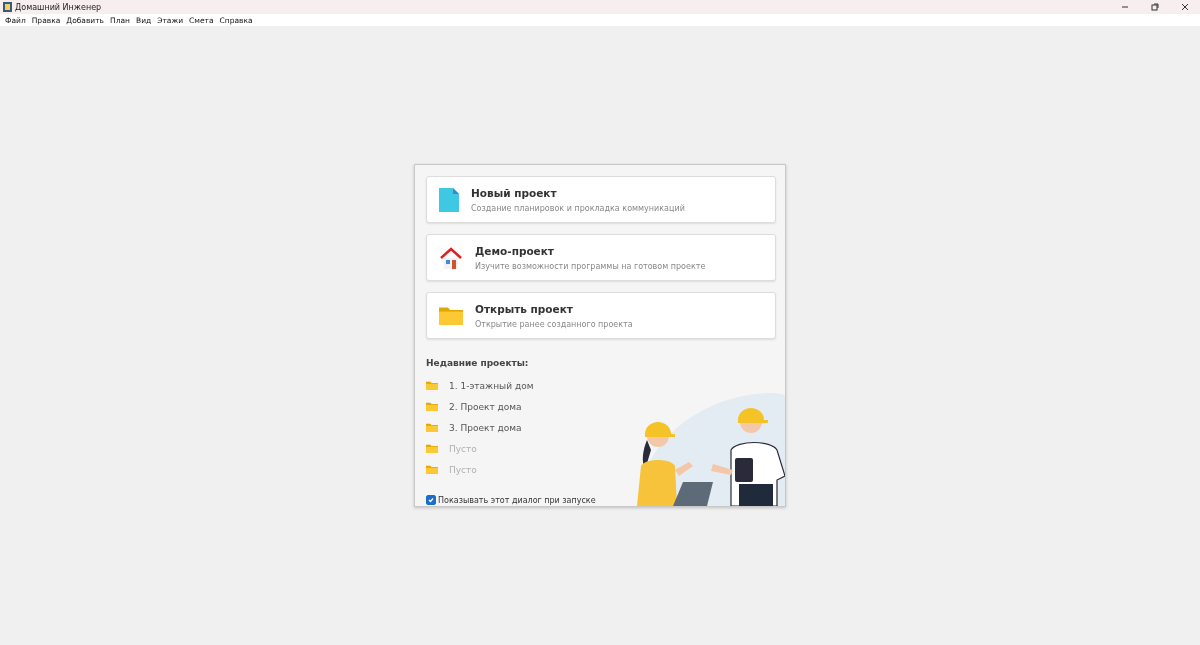  I want to click on action-card: Открыть проект Открытие ранее созданного проекта, so click(601, 315).